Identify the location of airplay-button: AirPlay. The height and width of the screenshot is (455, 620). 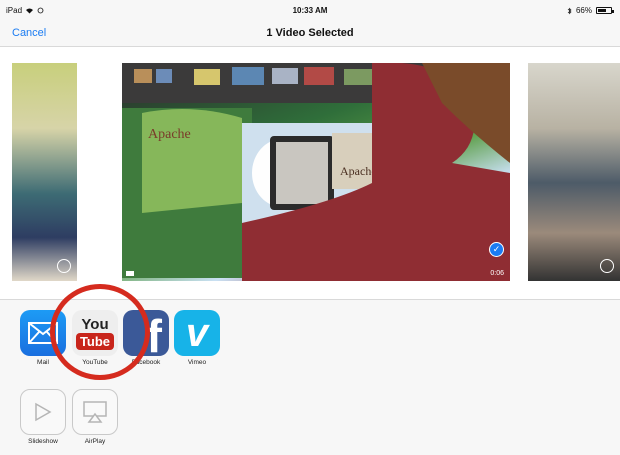
(95, 417).